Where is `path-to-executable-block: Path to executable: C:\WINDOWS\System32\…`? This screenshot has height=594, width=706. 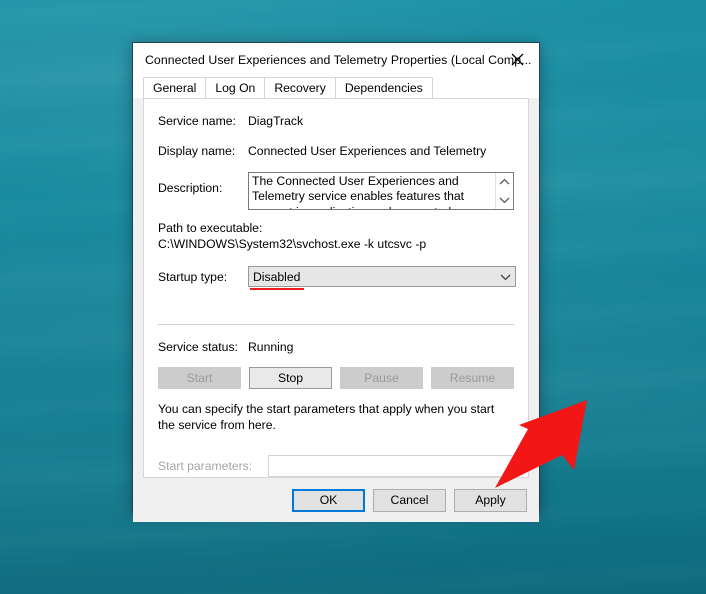
path-to-executable-block: Path to executable: C:\WINDOWS\System32\… is located at coordinates (336, 236).